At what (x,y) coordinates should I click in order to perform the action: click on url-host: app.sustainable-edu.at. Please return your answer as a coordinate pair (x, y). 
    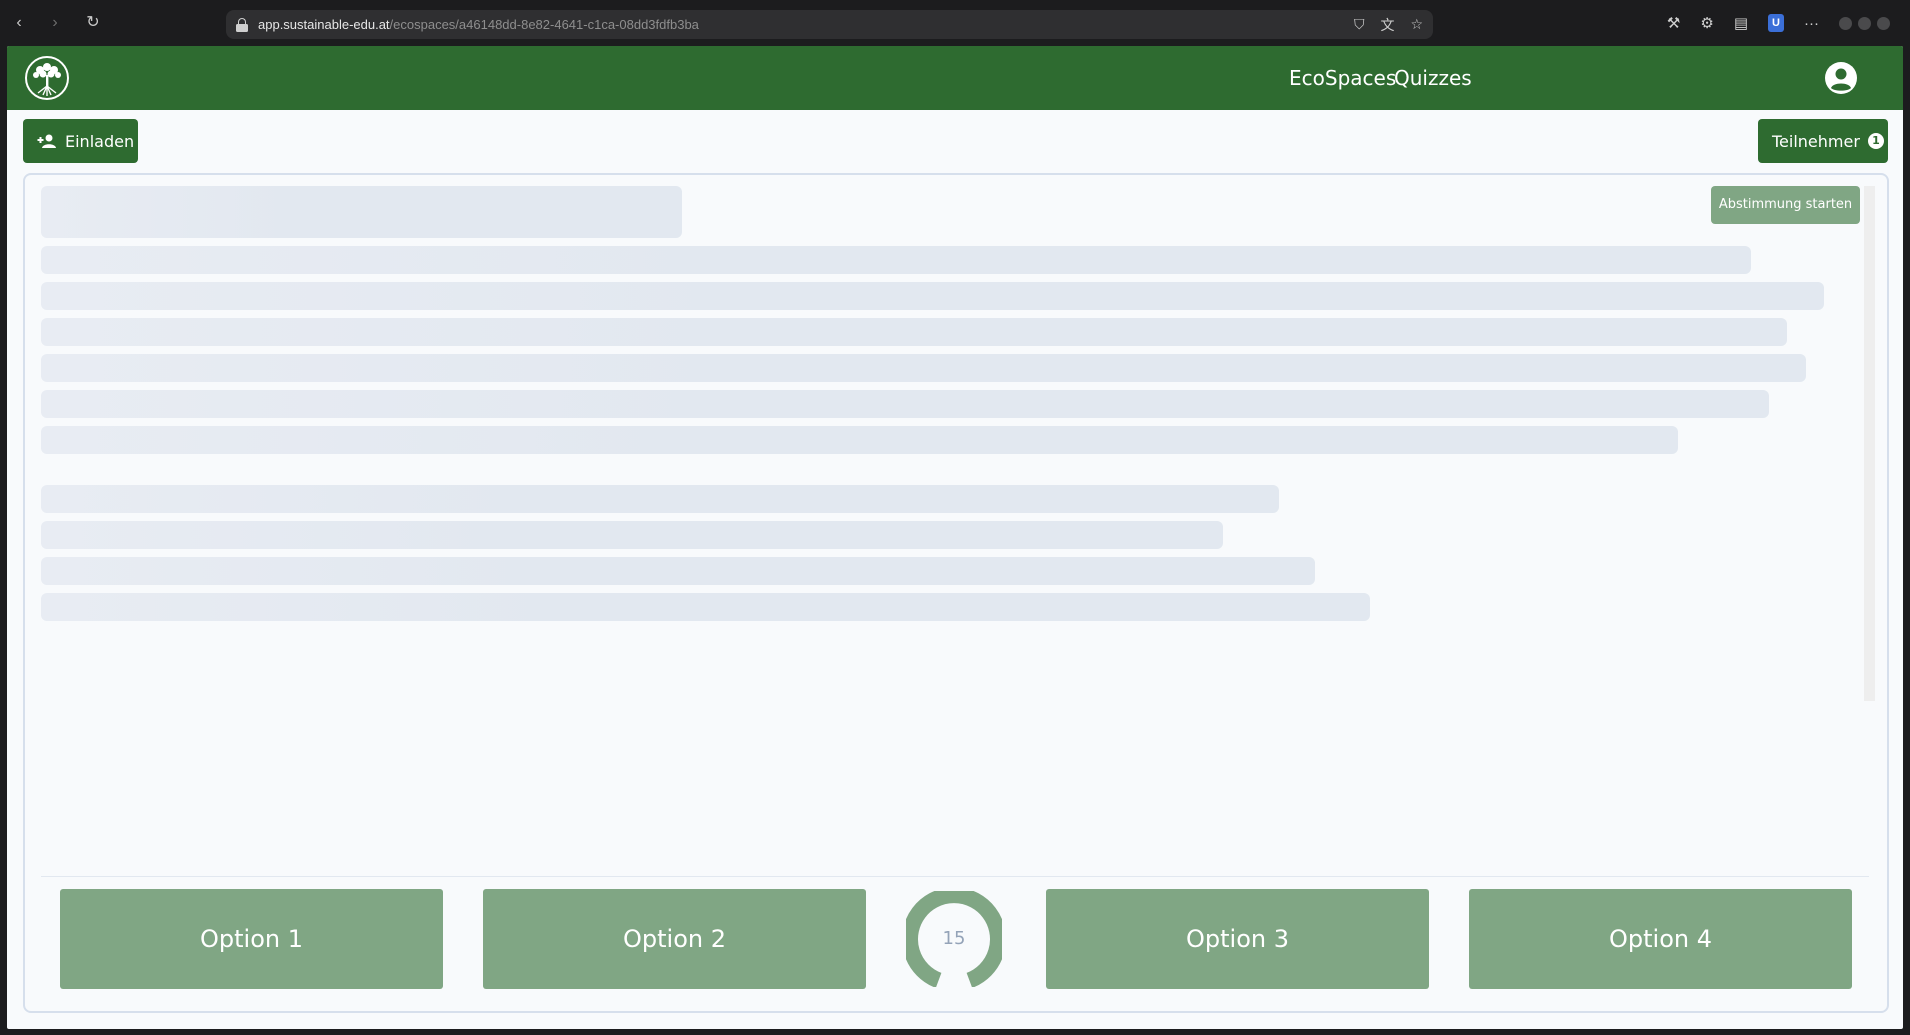
    Looking at the image, I should click on (324, 24).